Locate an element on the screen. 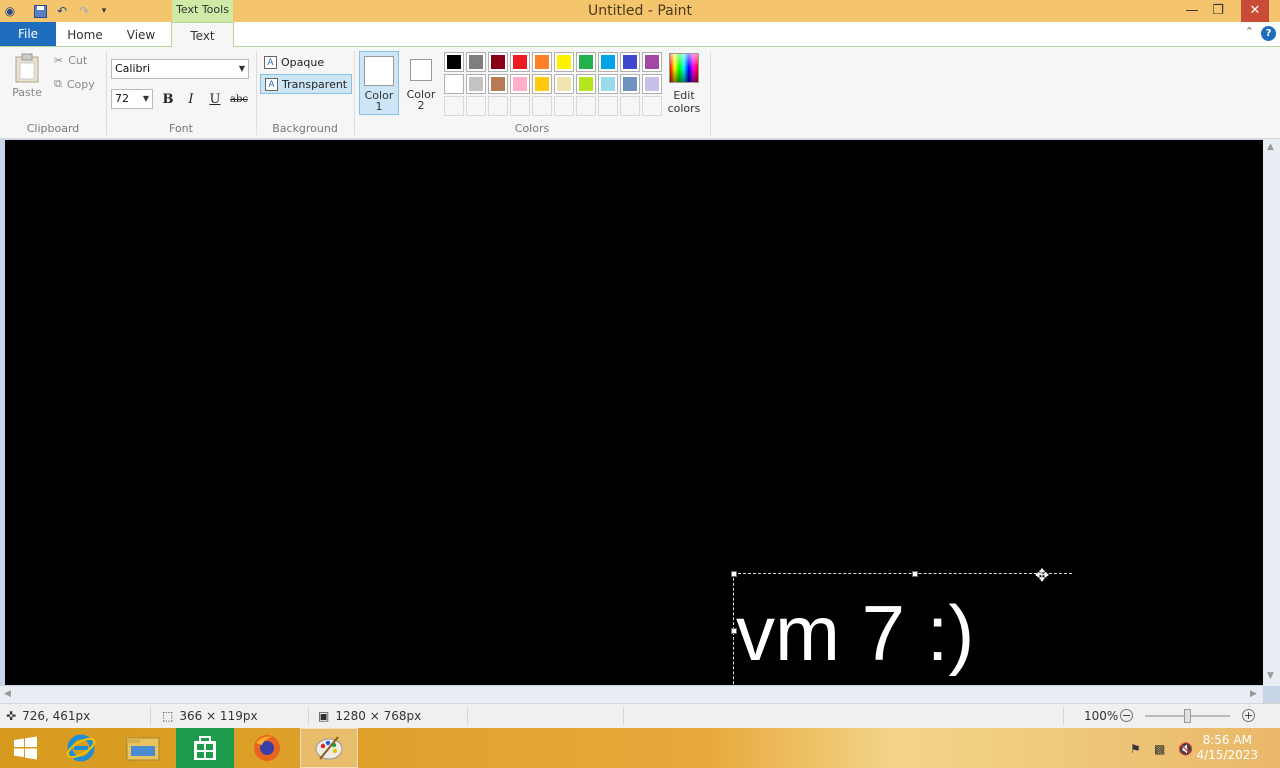  selection-size-value: 366 × 119px is located at coordinates (218, 716).